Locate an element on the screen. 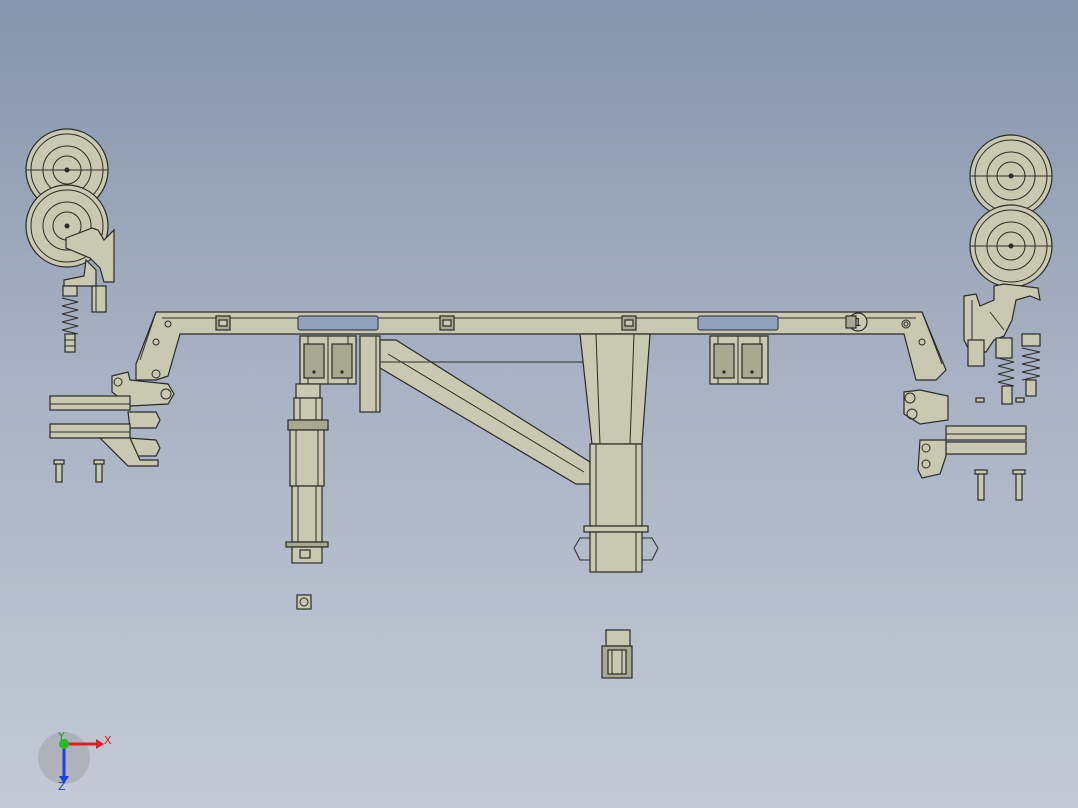 This screenshot has width=1078, height=808. right-clamp-arms is located at coordinates (965, 445).